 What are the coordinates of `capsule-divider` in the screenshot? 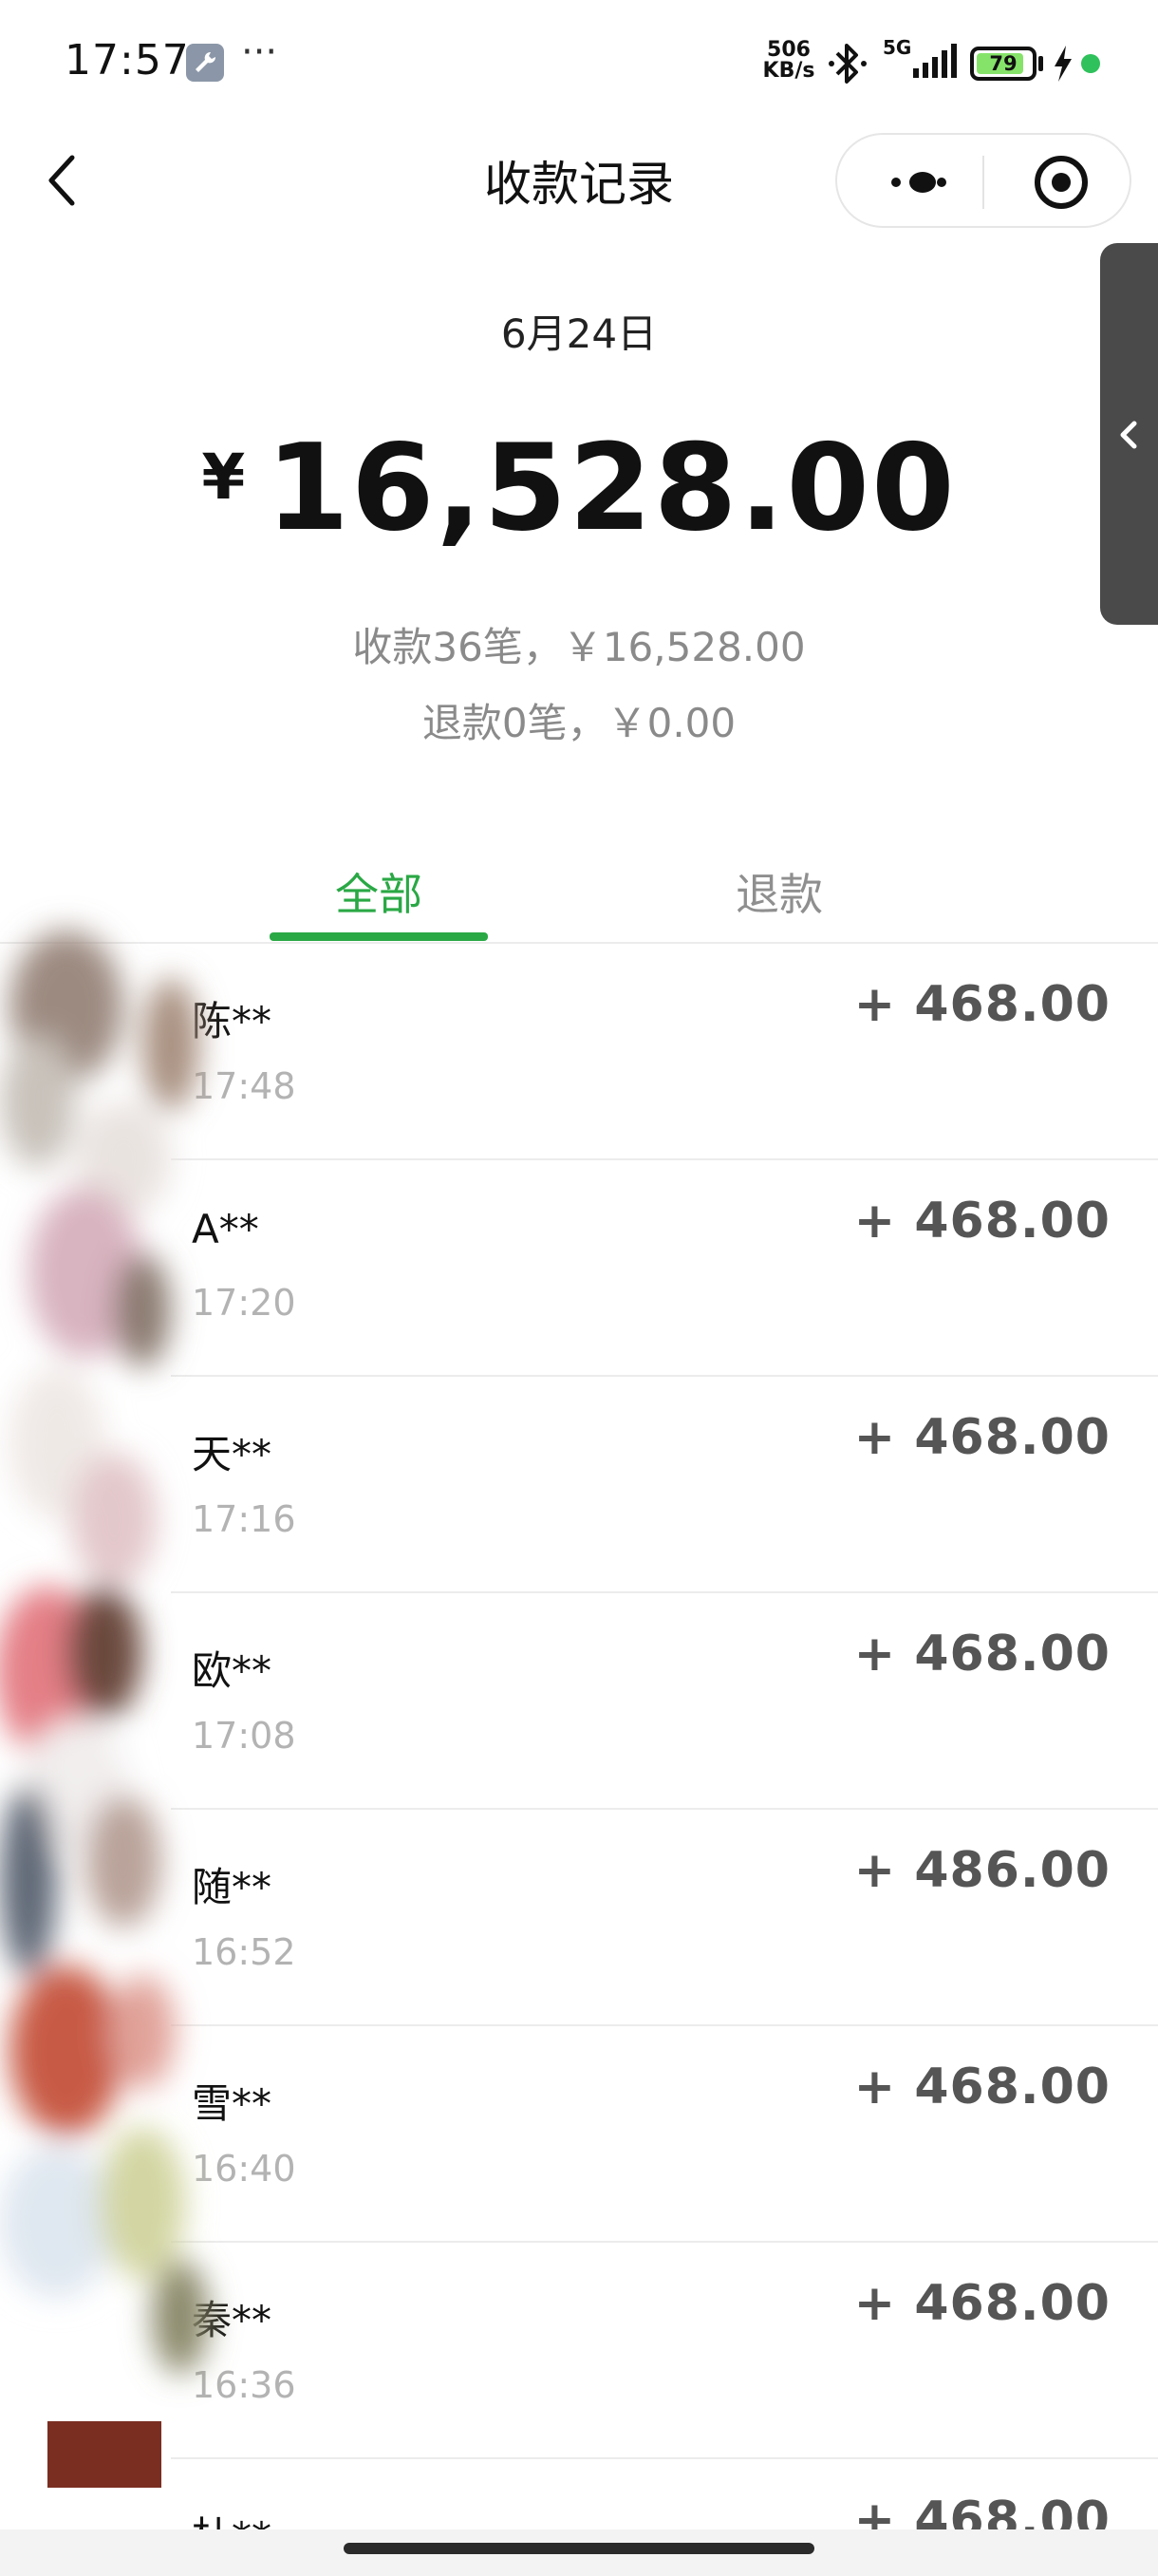 It's located at (983, 182).